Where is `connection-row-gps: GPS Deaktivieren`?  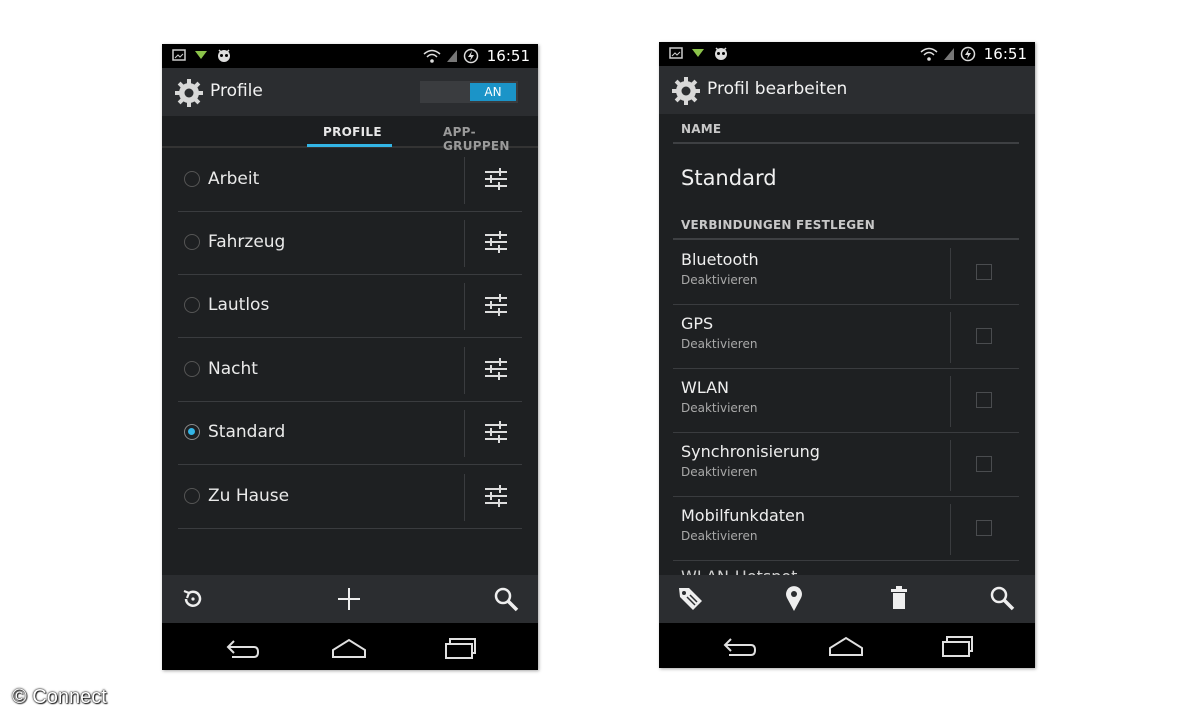
connection-row-gps: GPS Deaktivieren is located at coordinates (846, 337).